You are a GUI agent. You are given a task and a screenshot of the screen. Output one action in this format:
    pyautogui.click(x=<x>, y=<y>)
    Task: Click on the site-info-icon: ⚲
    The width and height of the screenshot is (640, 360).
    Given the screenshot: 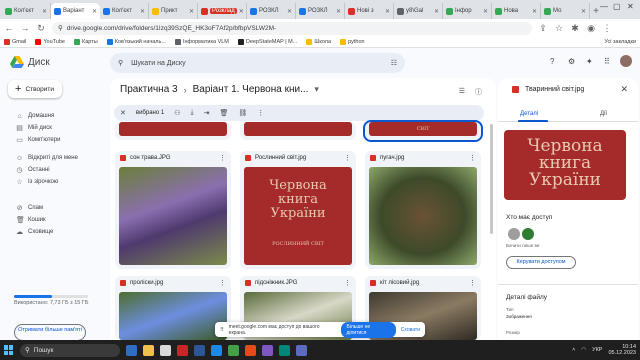 What is the action you would take?
    pyautogui.click(x=60, y=28)
    